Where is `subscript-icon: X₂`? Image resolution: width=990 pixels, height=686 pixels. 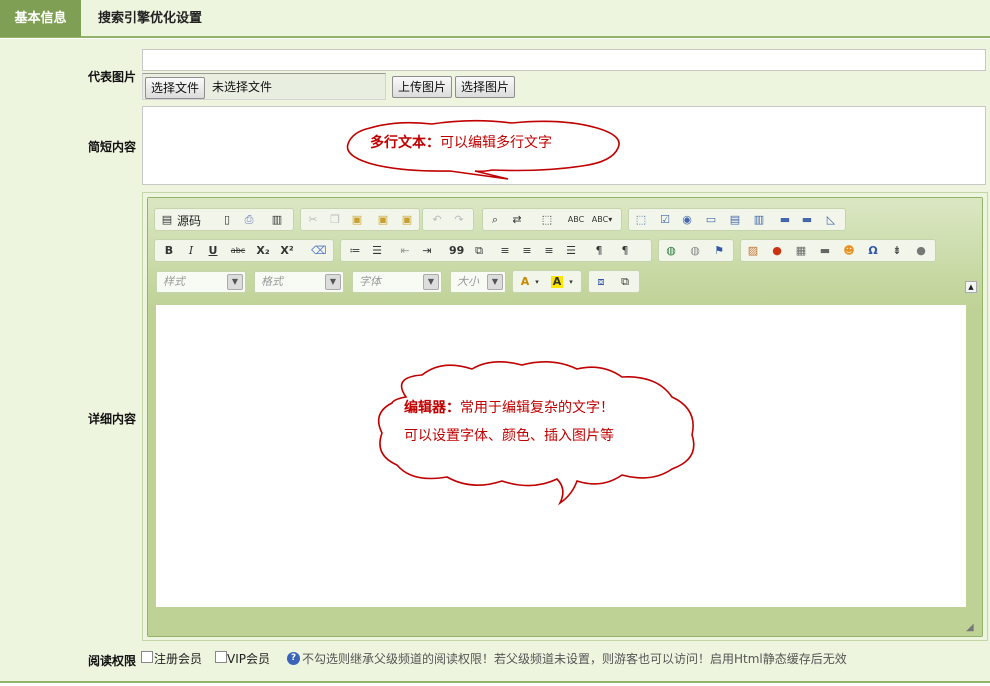 subscript-icon: X₂ is located at coordinates (263, 251).